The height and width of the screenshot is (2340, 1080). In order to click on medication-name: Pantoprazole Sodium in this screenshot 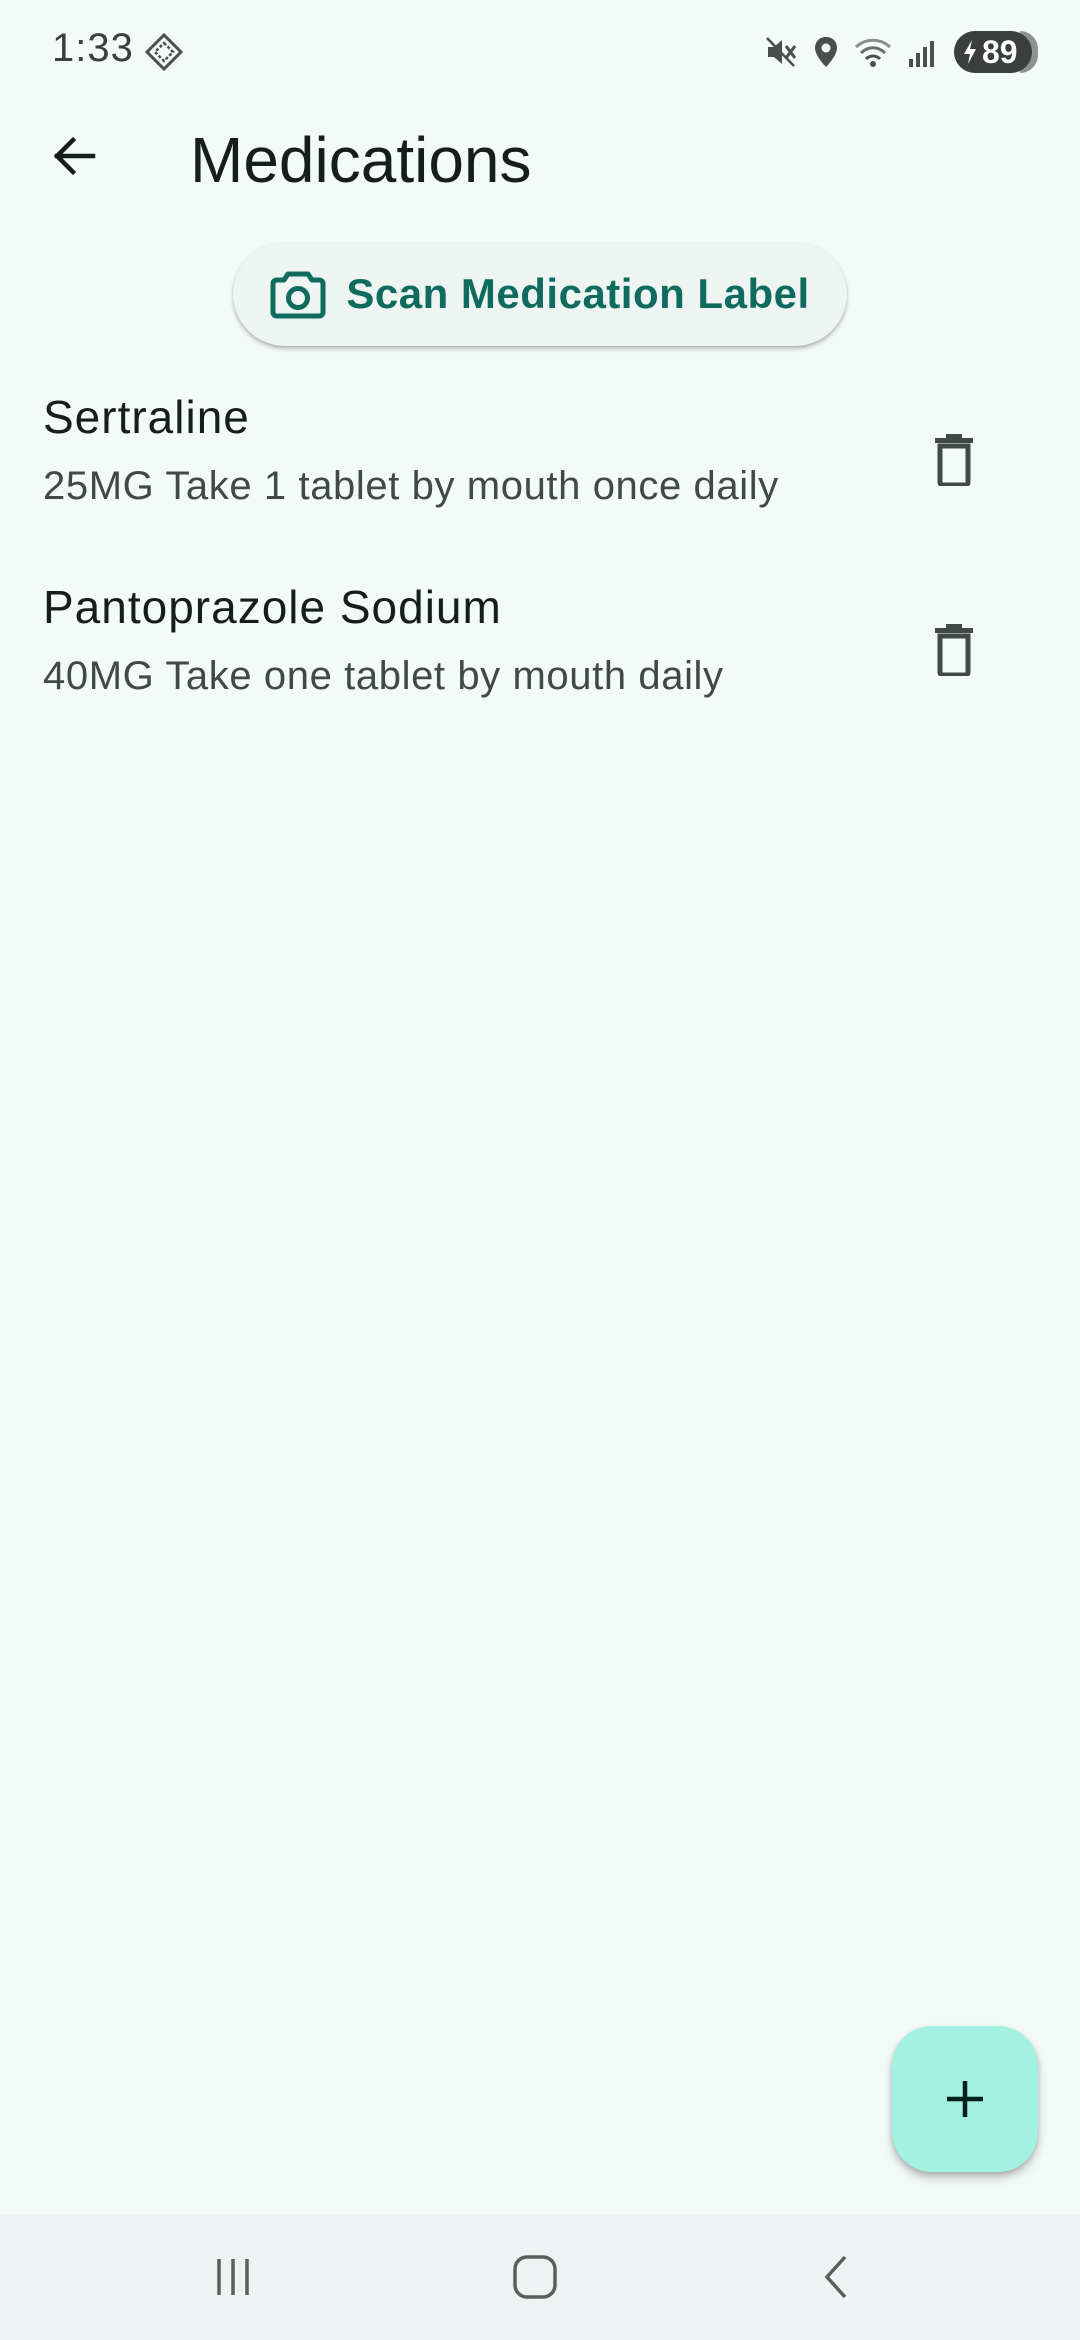, I will do `click(272, 607)`.